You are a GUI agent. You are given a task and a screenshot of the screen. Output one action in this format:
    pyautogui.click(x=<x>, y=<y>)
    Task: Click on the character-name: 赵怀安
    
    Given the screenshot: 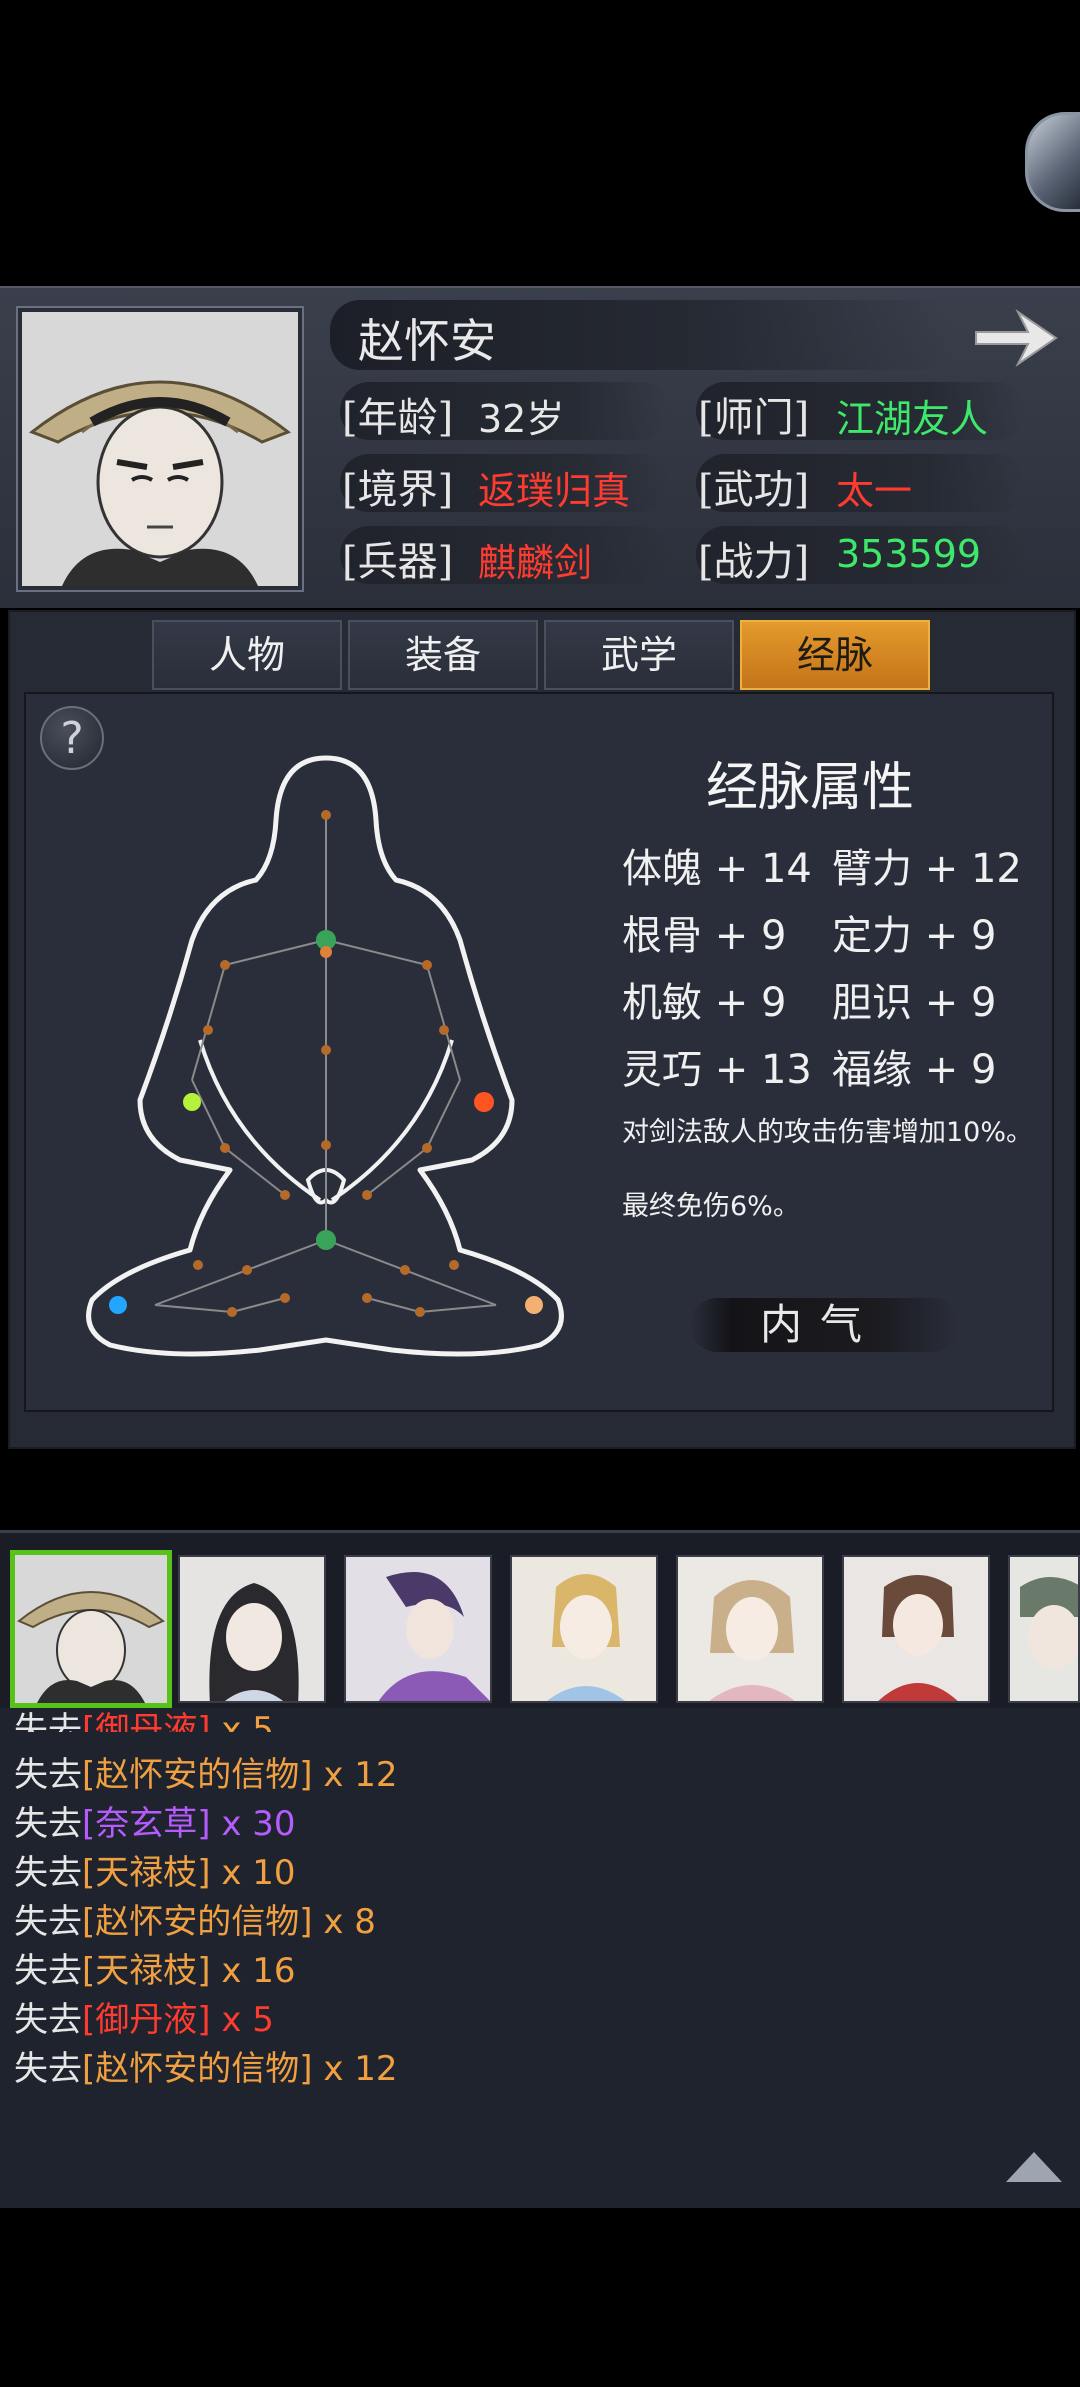 What is the action you would take?
    pyautogui.click(x=427, y=341)
    